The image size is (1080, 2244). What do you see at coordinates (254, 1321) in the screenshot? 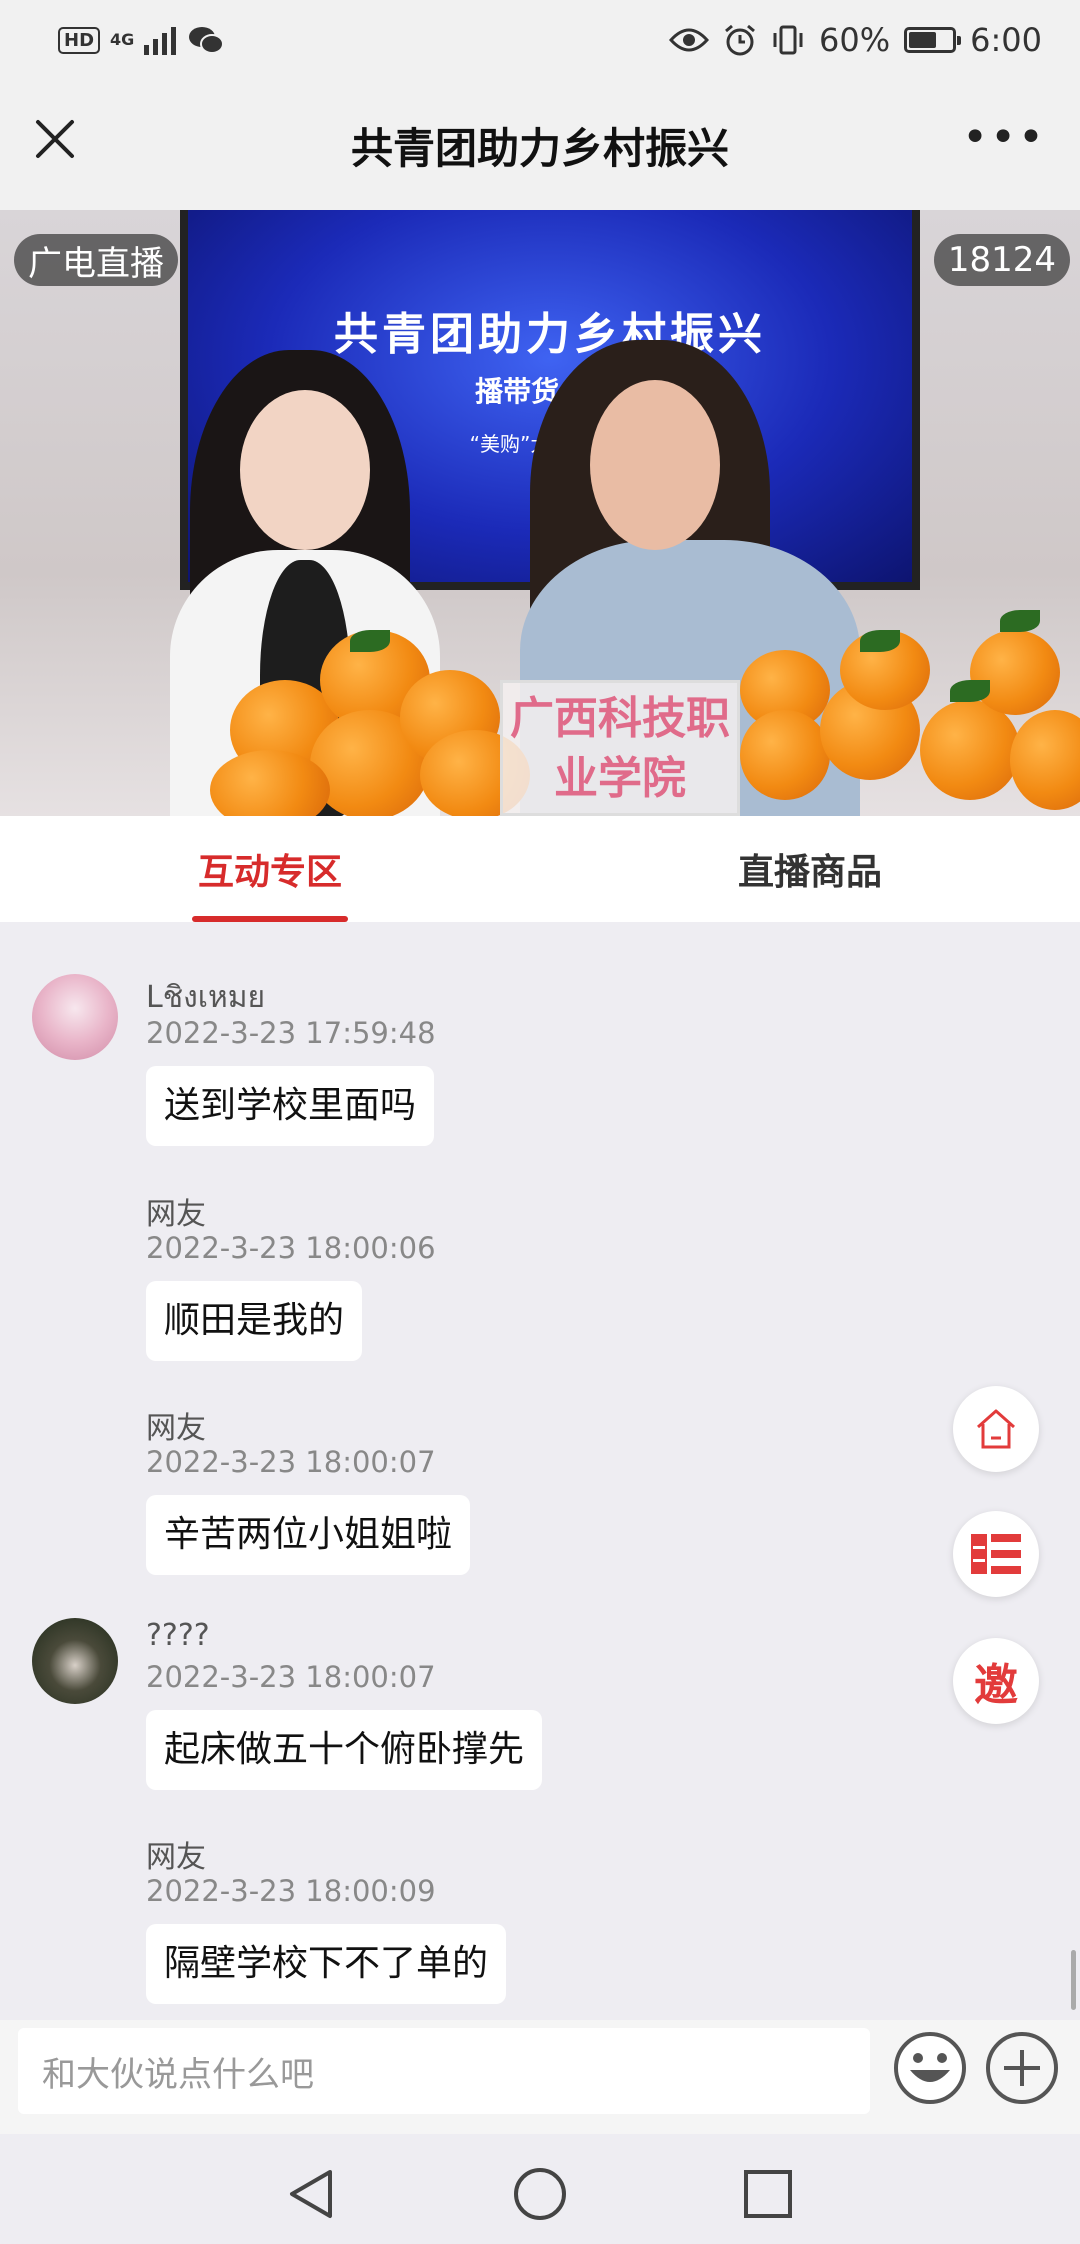
I see `message-bubble: 顺田是我的` at bounding box center [254, 1321].